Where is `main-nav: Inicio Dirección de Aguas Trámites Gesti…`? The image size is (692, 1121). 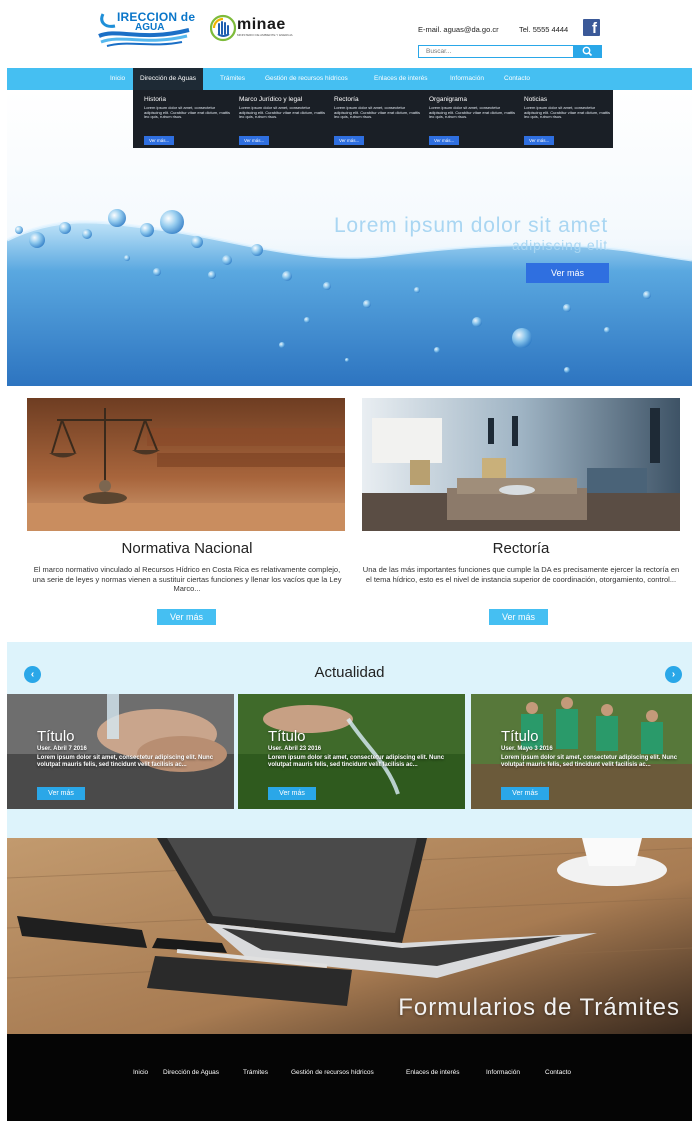
main-nav: Inicio Dirección de Aguas Trámites Gesti… is located at coordinates (349, 79).